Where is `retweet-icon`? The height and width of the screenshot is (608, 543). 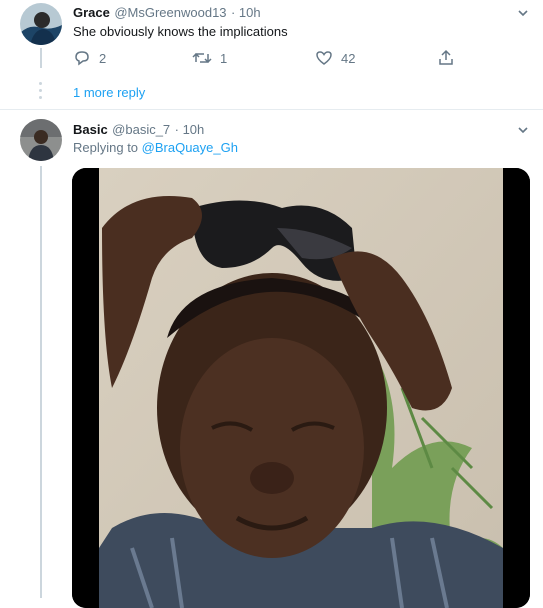 retweet-icon is located at coordinates (202, 58).